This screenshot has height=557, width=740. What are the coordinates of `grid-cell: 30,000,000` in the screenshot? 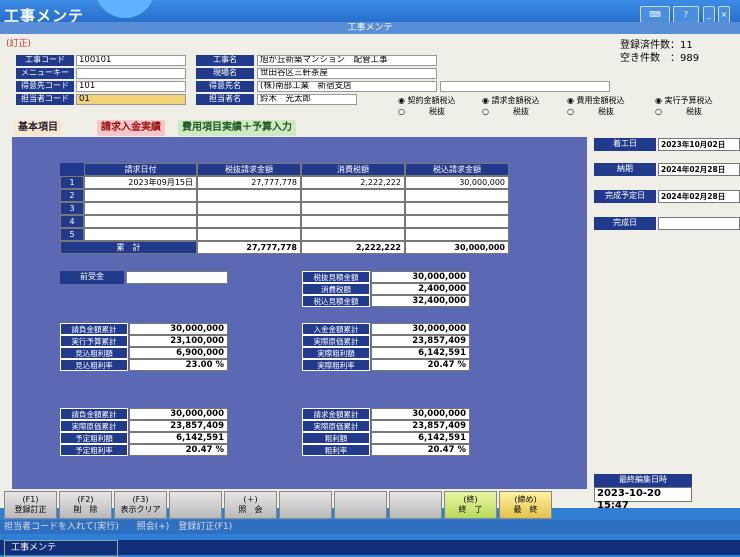 It's located at (457, 182).